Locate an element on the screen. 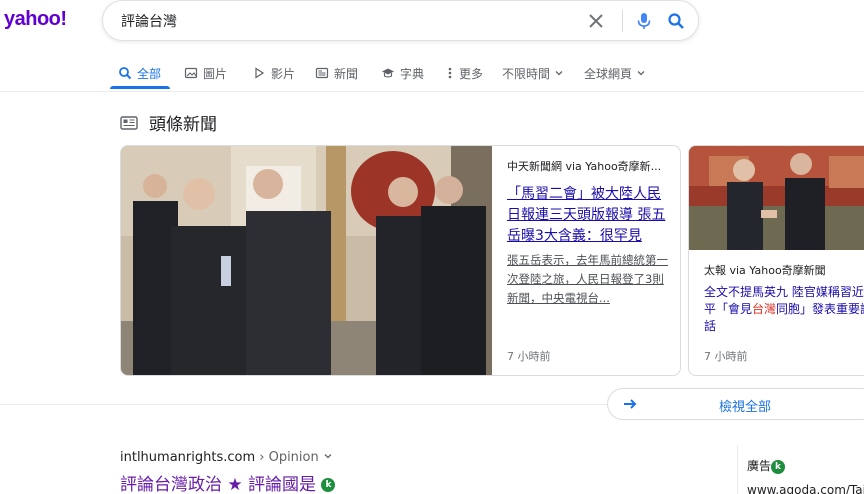  tab-dictionary: 字典 is located at coordinates (402, 73).